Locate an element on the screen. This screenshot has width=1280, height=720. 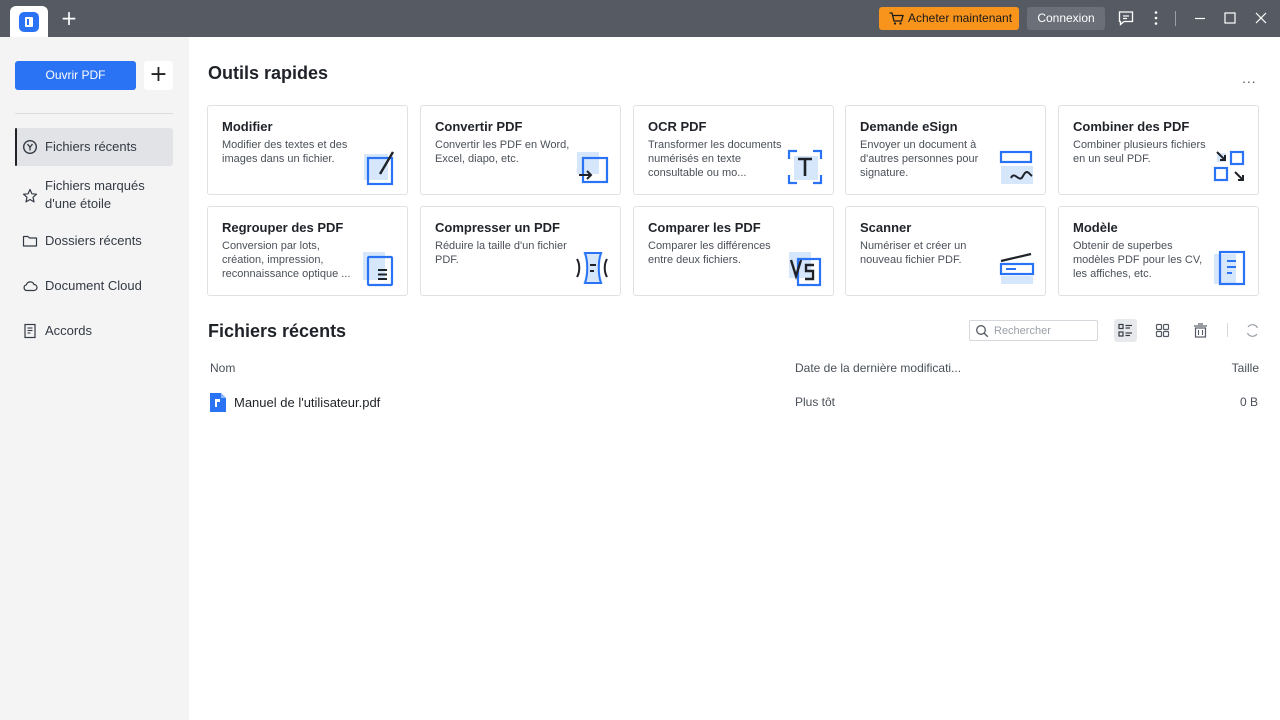
refresh-button is located at coordinates (1252, 330).